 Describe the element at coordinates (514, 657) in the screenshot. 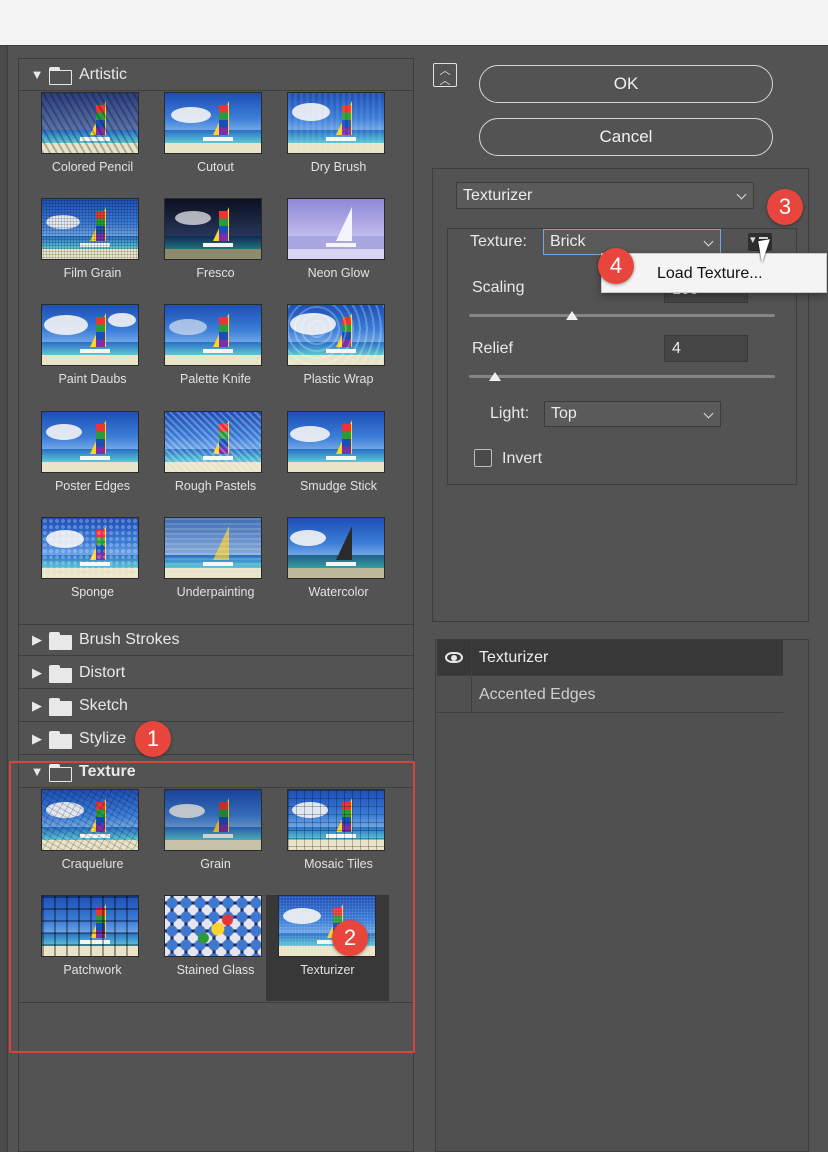

I see `effect-layer-name: Texturizer` at that location.